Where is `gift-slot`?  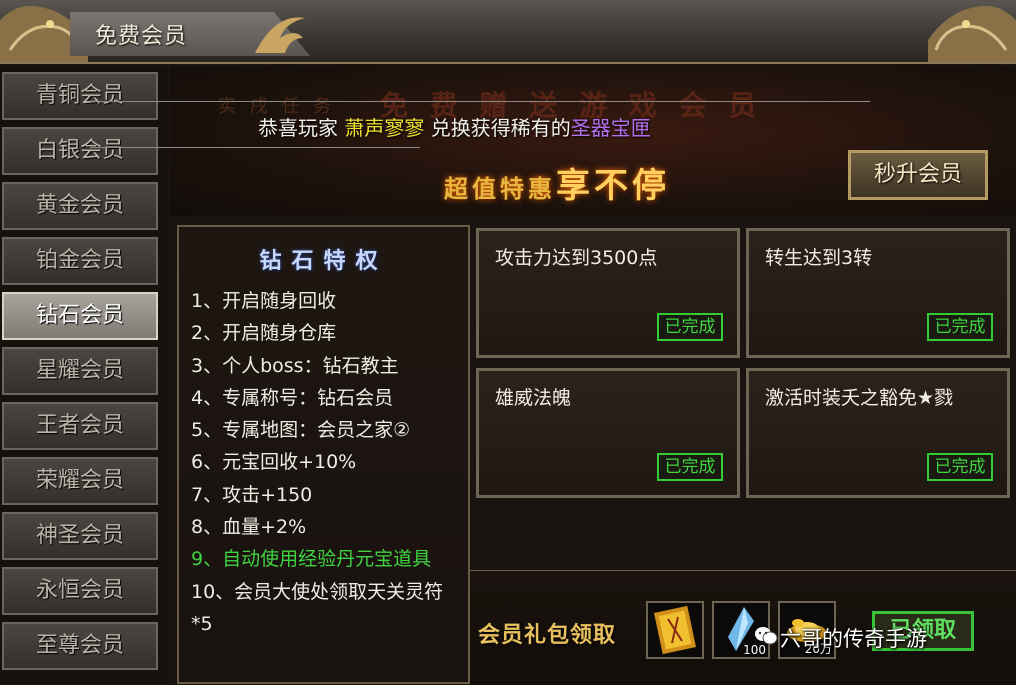
gift-slot is located at coordinates (675, 630).